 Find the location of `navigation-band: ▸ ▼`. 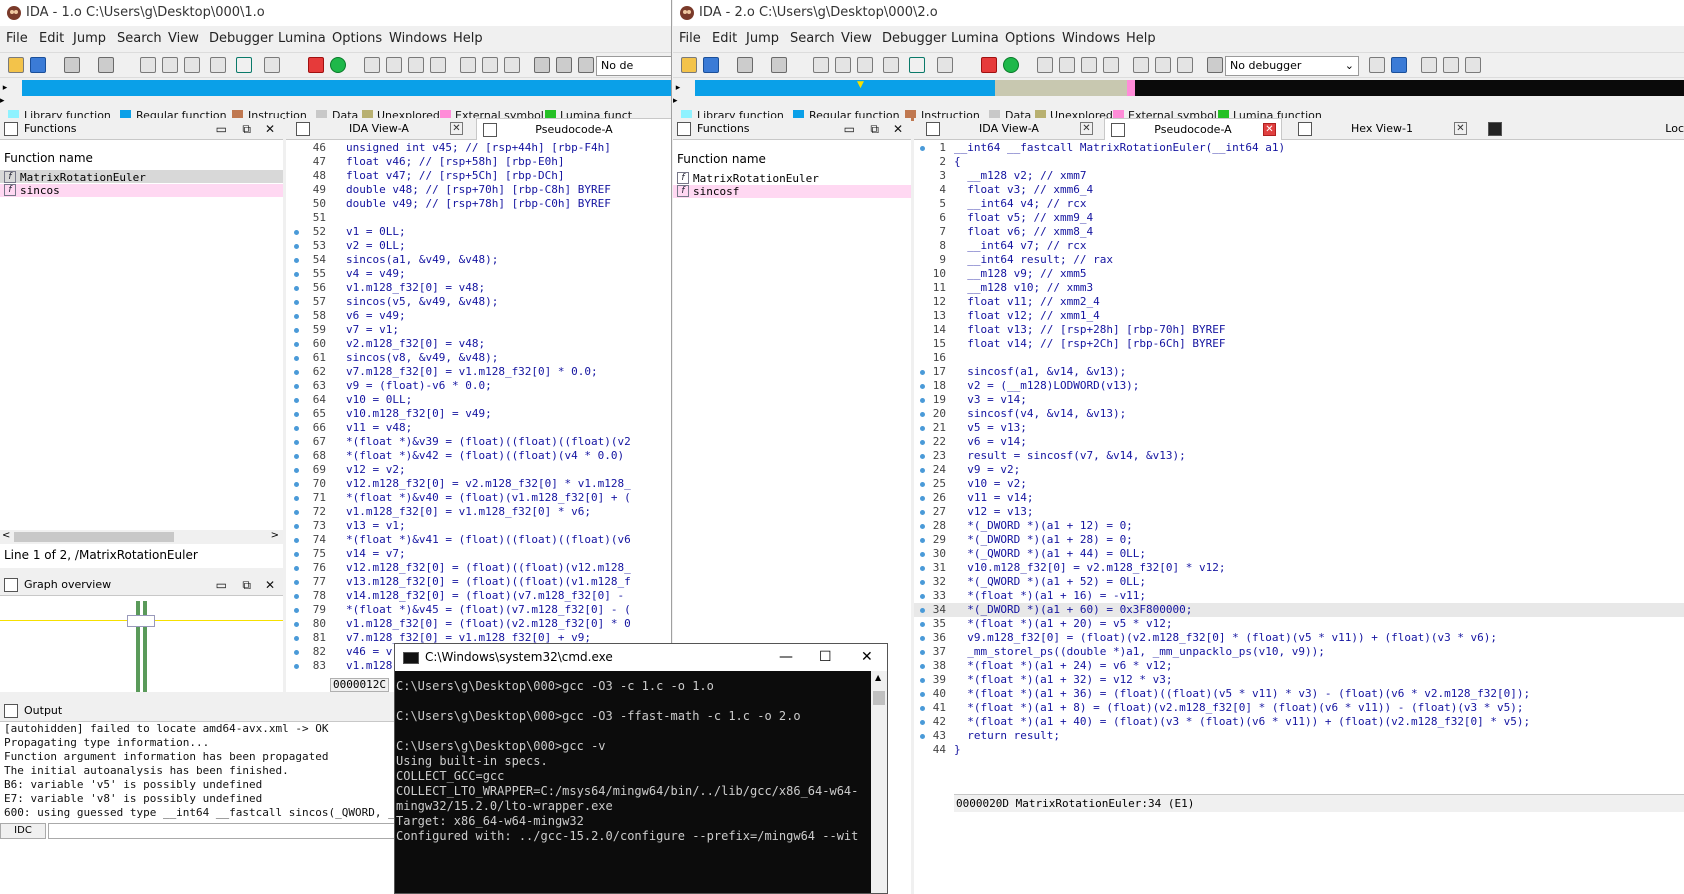

navigation-band: ▸ ▼ is located at coordinates (1178, 88).